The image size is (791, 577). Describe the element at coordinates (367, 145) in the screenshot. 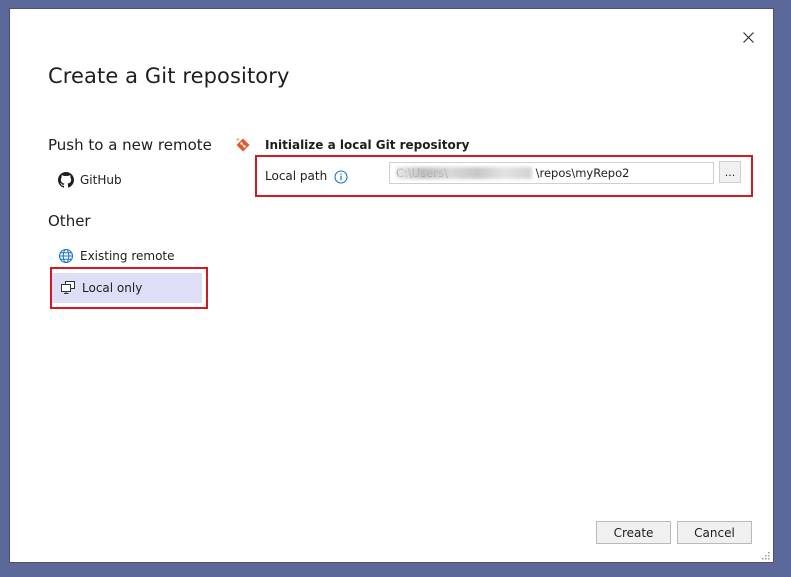

I see `init-section-title: Initialize a local Git repository` at that location.